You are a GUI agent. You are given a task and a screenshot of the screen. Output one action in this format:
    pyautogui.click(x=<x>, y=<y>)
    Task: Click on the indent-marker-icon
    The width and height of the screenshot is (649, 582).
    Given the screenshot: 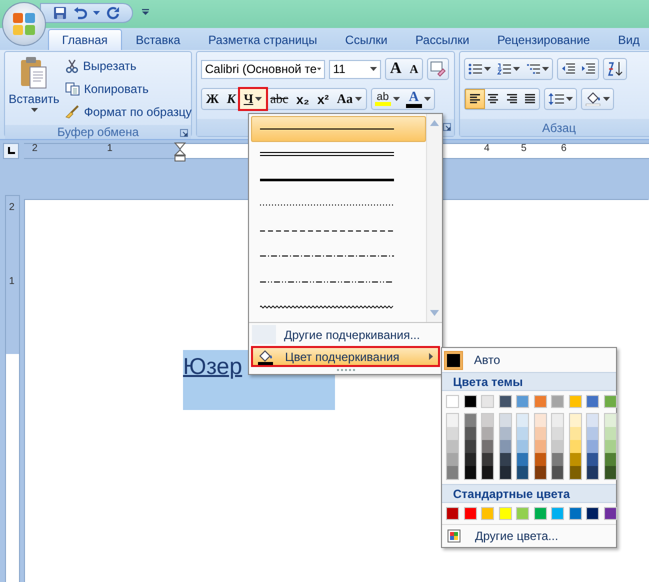 What is the action you would take?
    pyautogui.click(x=180, y=152)
    